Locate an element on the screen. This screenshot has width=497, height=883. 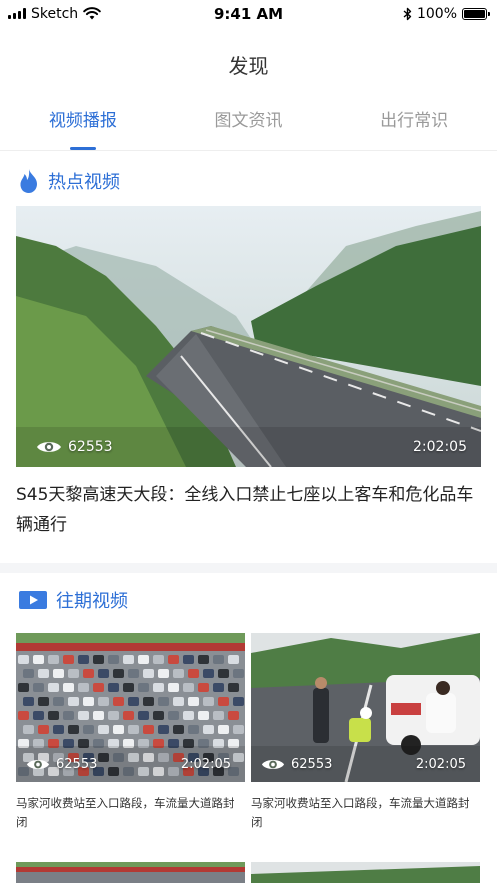
past-videos-heading: 往期视频 is located at coordinates (73, 600).